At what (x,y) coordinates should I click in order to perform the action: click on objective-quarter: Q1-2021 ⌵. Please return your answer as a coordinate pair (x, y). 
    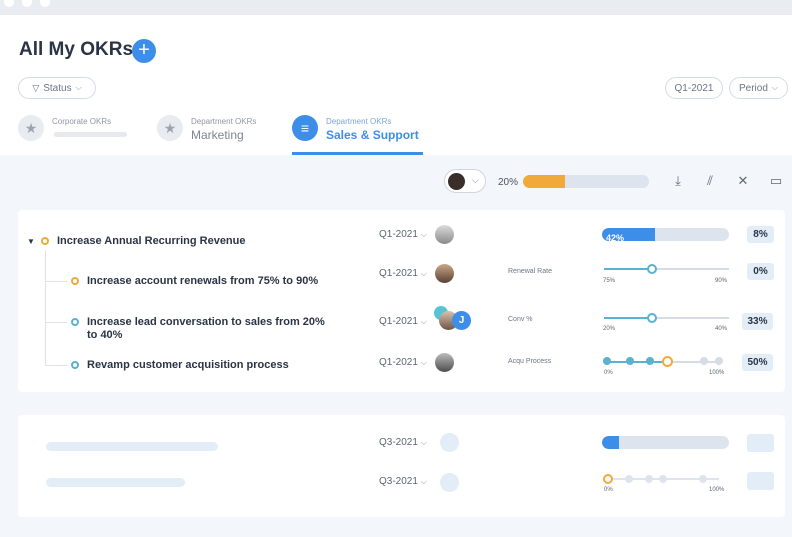
    Looking at the image, I should click on (403, 234).